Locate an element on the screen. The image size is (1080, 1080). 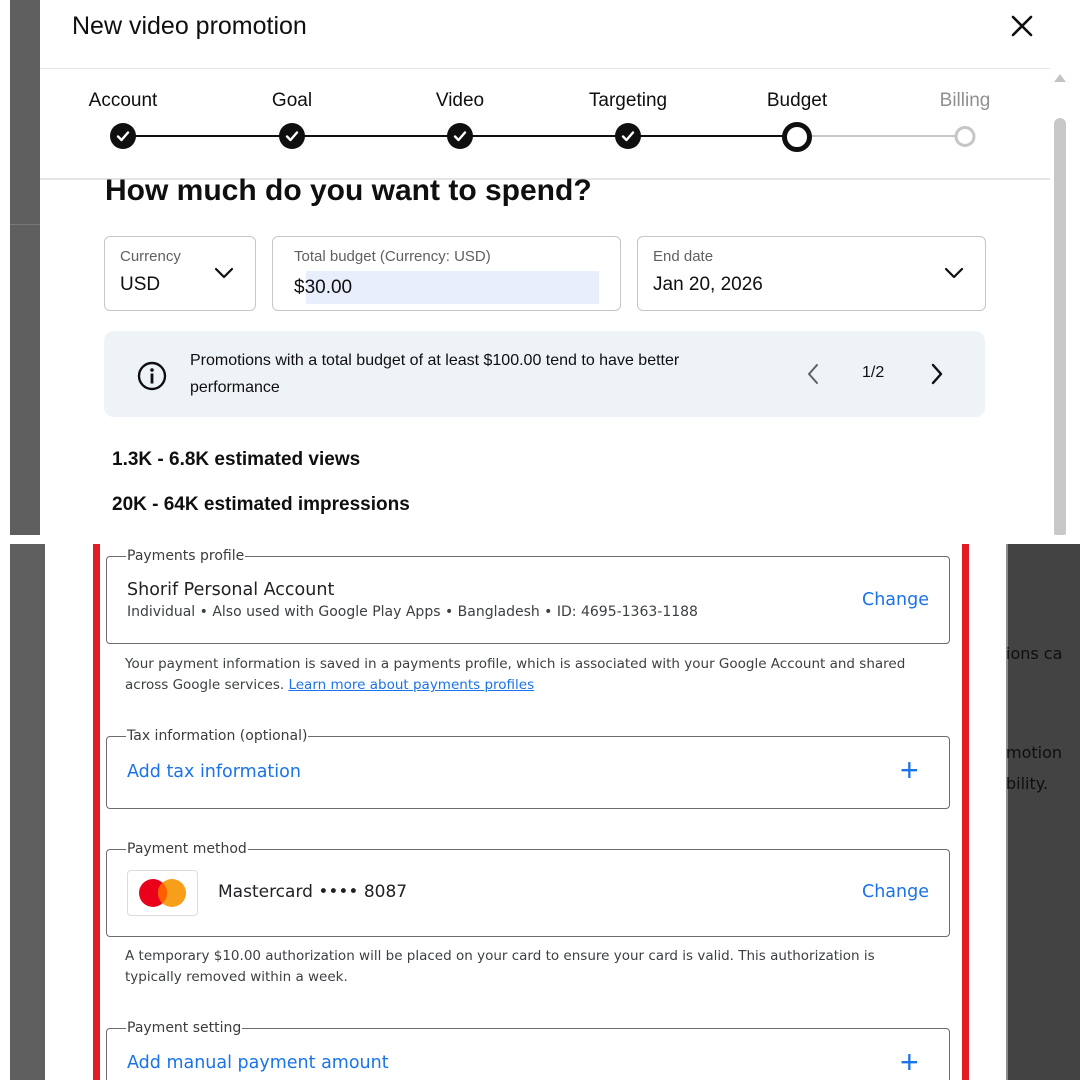
change-payment-method-button: Change is located at coordinates (895, 892).